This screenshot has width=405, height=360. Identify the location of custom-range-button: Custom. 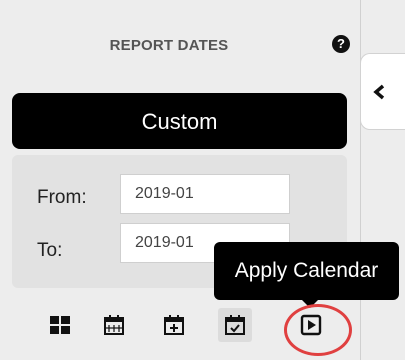
(179, 121).